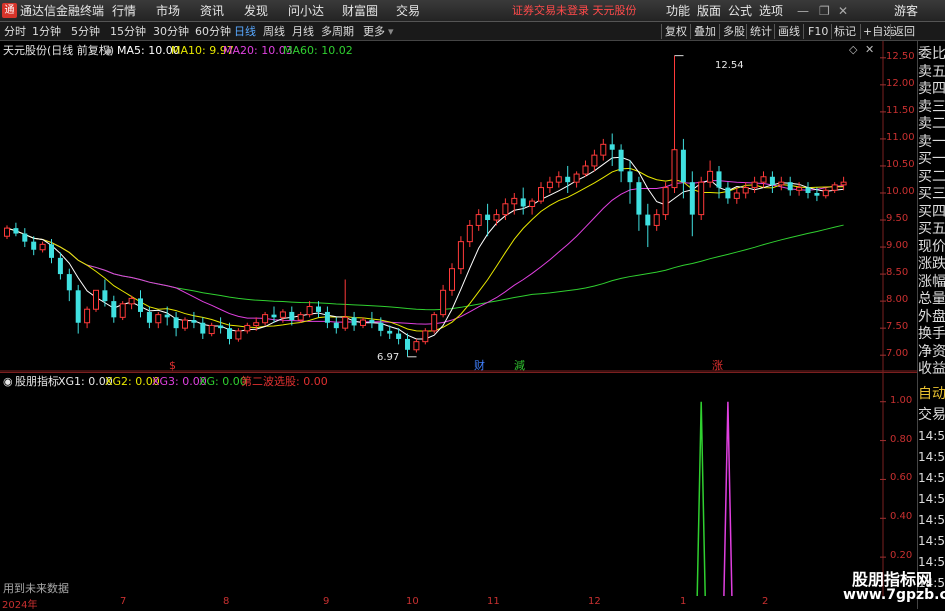  What do you see at coordinates (303, 31) in the screenshot?
I see `period-monthly: 月线` at bounding box center [303, 31].